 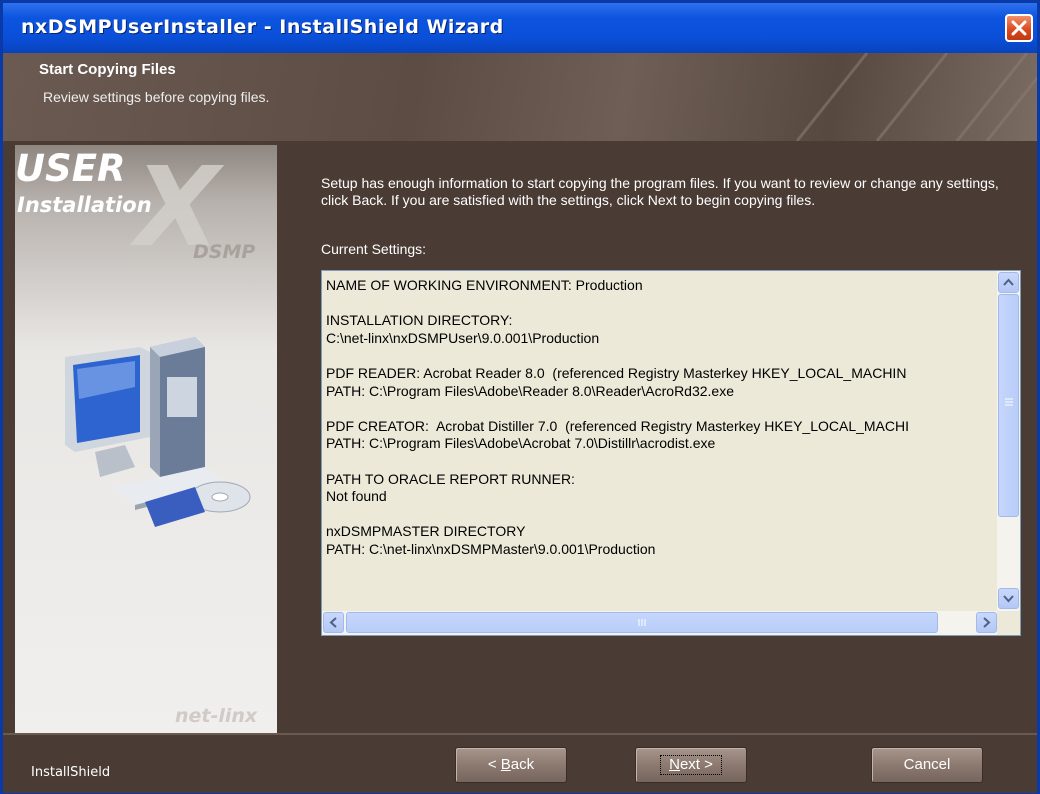 I want to click on chevron-right-icon, so click(x=987, y=622).